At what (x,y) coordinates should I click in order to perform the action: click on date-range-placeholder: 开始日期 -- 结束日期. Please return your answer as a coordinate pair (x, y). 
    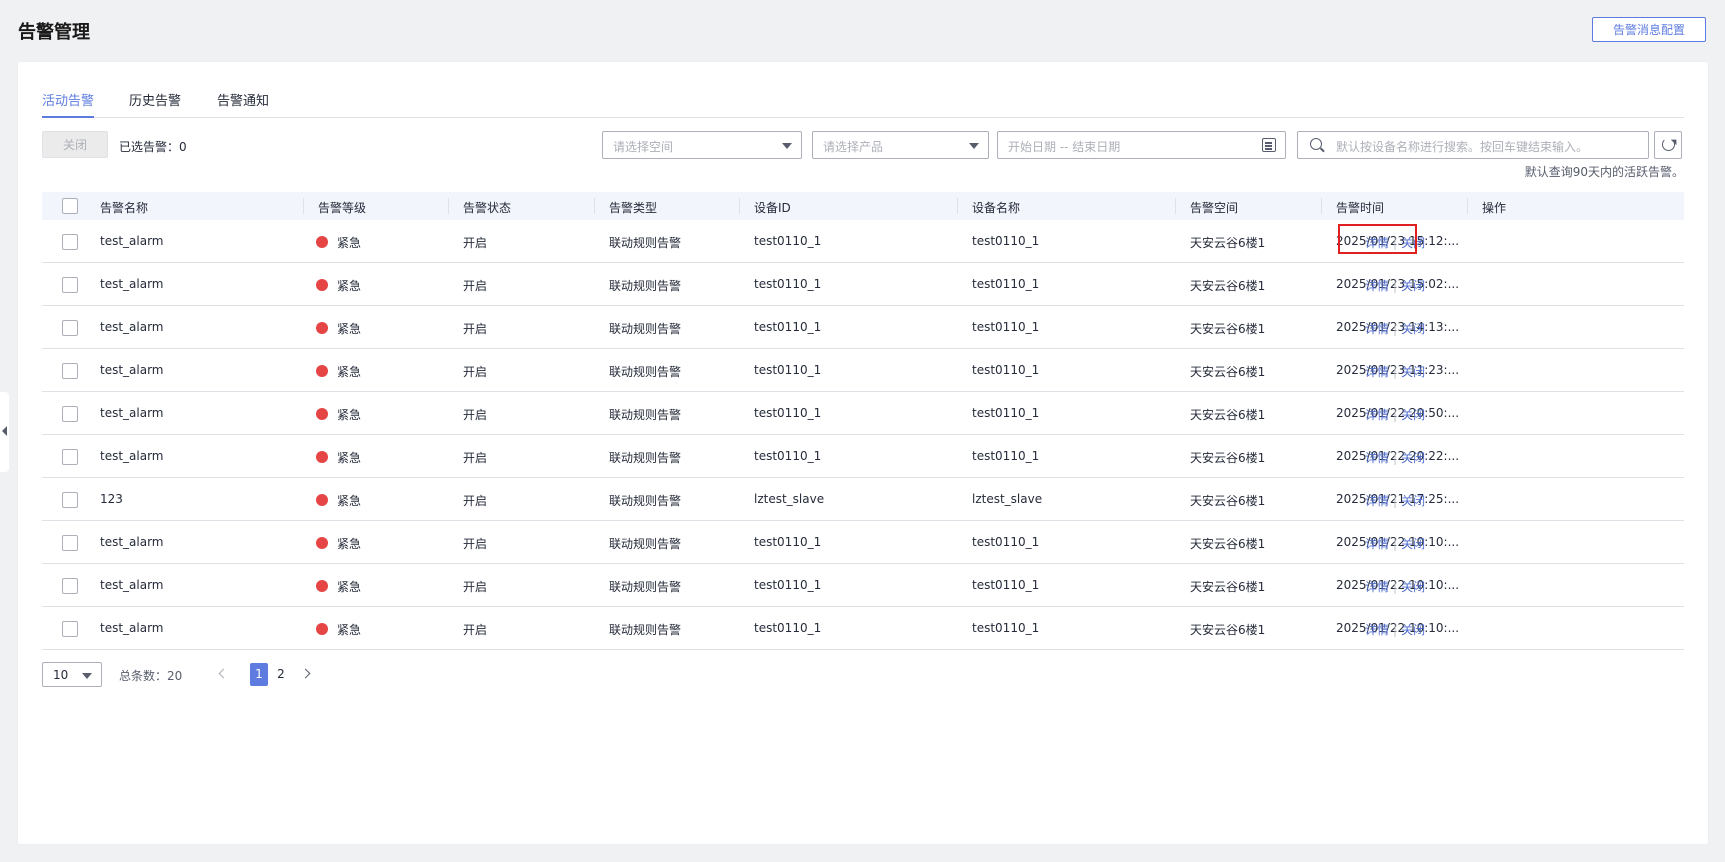
    Looking at the image, I should click on (1064, 147).